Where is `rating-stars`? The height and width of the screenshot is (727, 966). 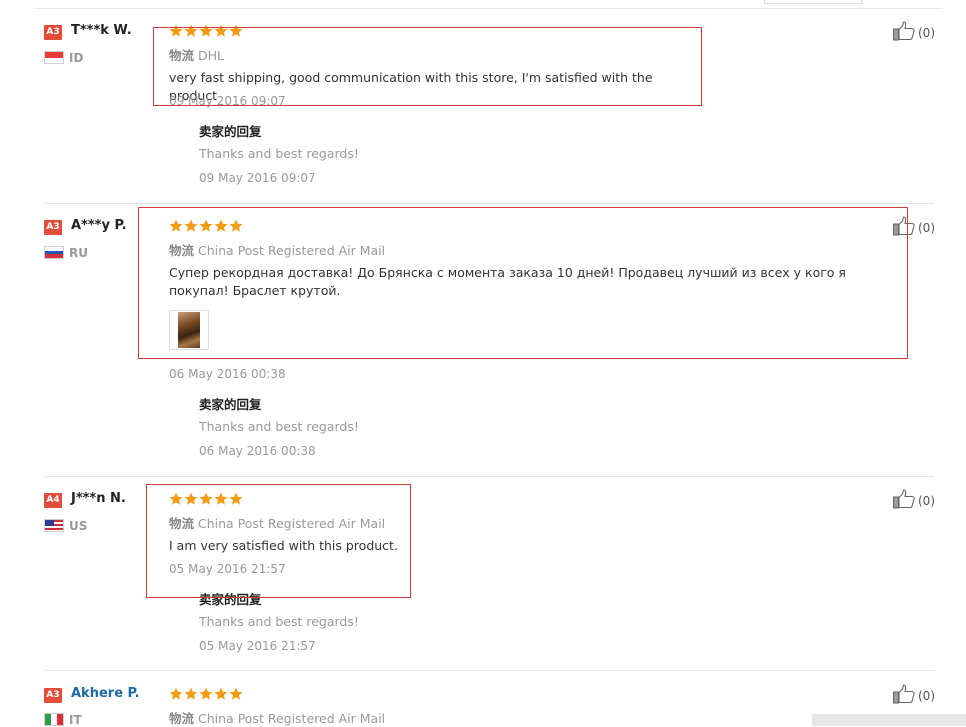
rating-stars is located at coordinates (206, 694).